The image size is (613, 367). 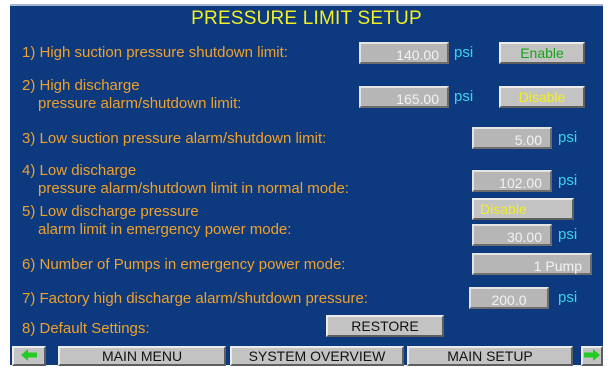 I want to click on forward-button, so click(x=592, y=356).